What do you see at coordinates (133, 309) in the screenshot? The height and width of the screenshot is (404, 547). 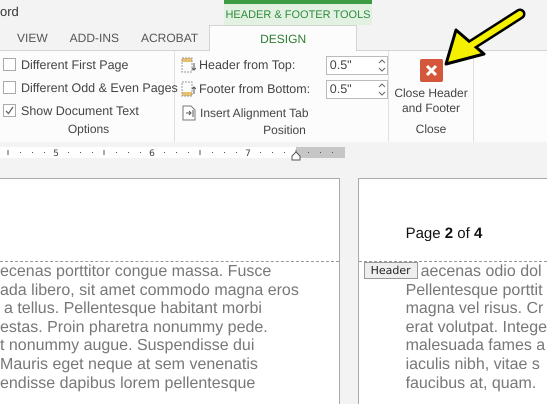 I see `body-text-line: a tellus. Pellentesque habitant morbi` at bounding box center [133, 309].